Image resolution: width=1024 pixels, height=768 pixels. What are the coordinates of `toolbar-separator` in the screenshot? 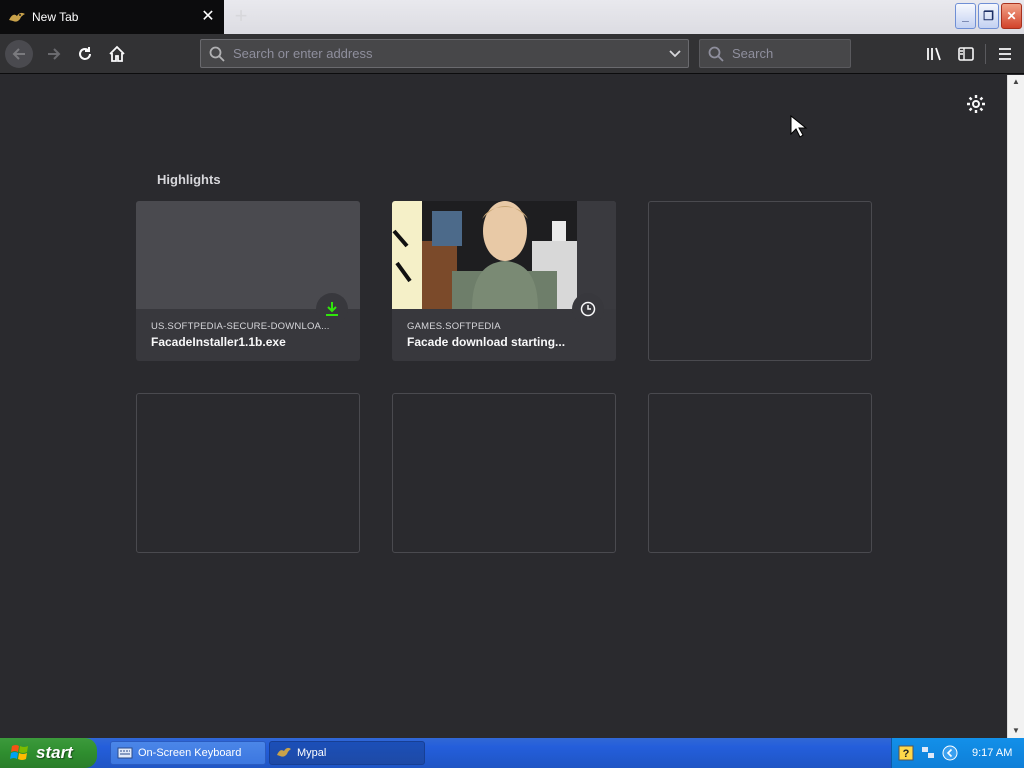 It's located at (985, 54).